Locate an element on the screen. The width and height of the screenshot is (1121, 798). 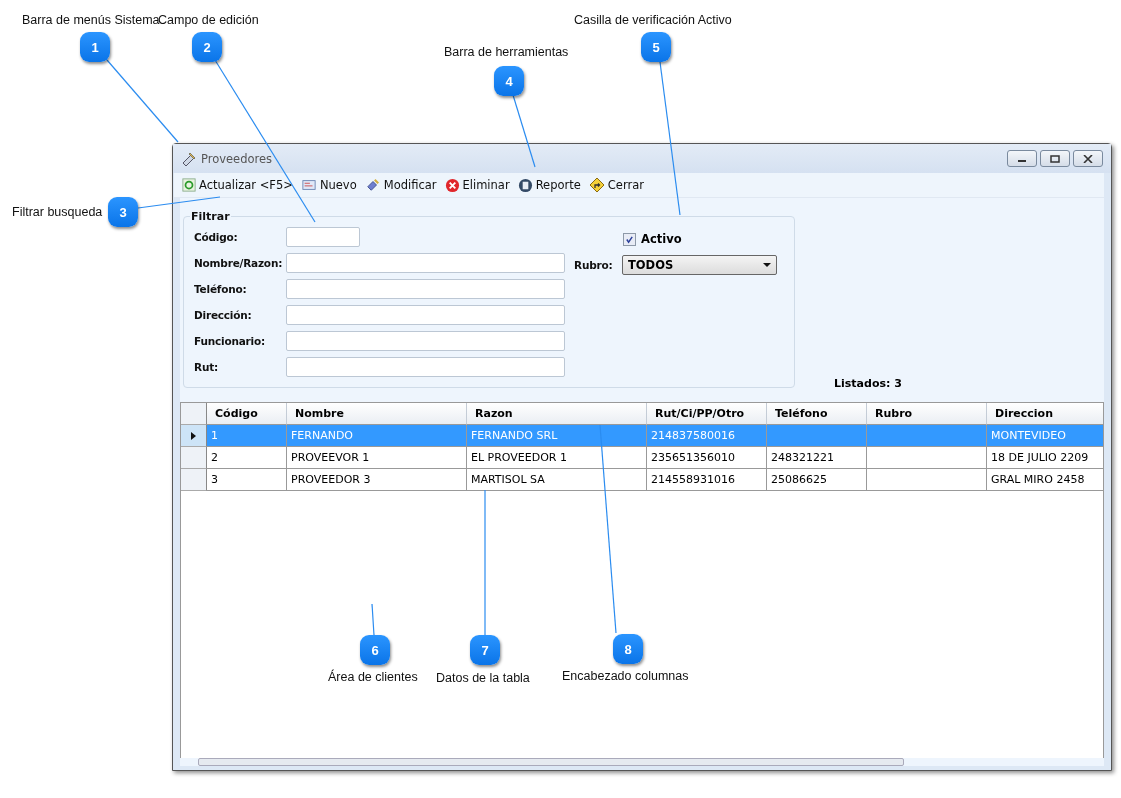
table-cell: 248321221 is located at coordinates (817, 458).